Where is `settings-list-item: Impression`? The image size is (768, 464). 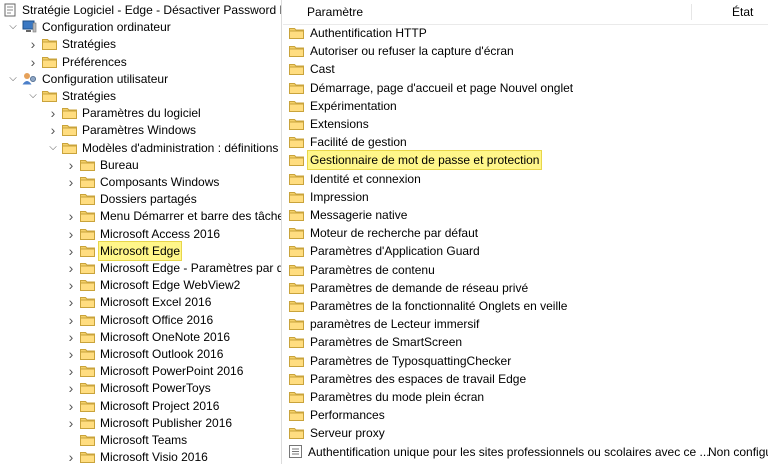 settings-list-item: Impression is located at coordinates (329, 197).